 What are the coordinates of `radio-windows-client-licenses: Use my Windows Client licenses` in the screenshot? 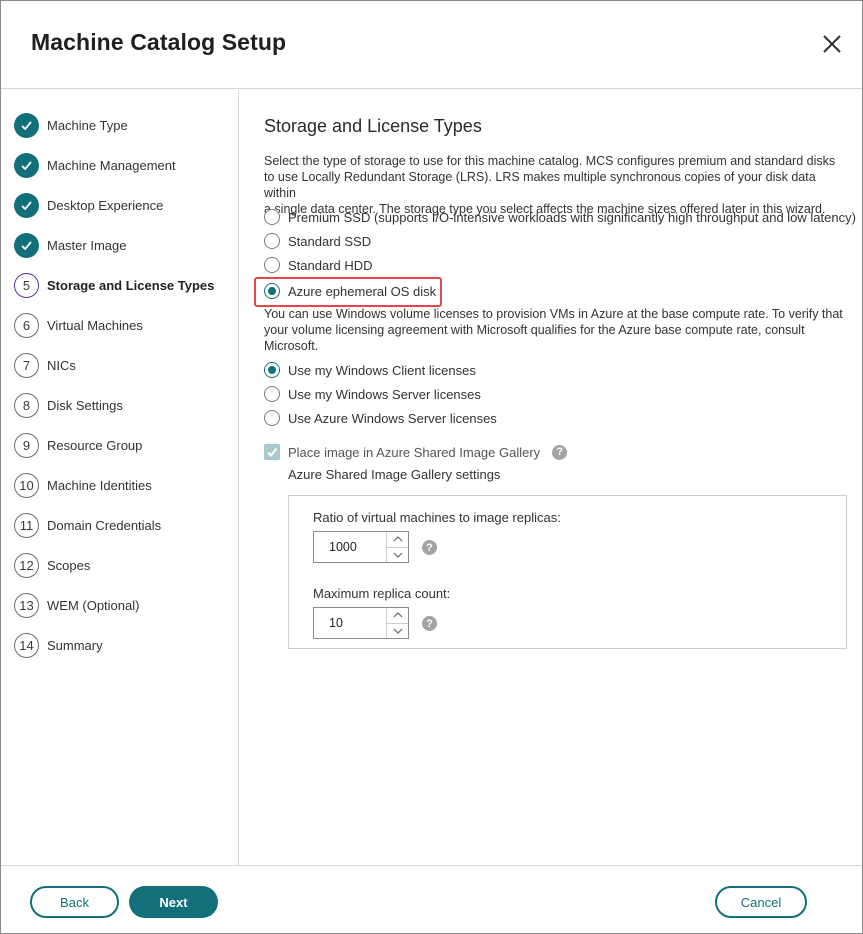 It's located at (370, 370).